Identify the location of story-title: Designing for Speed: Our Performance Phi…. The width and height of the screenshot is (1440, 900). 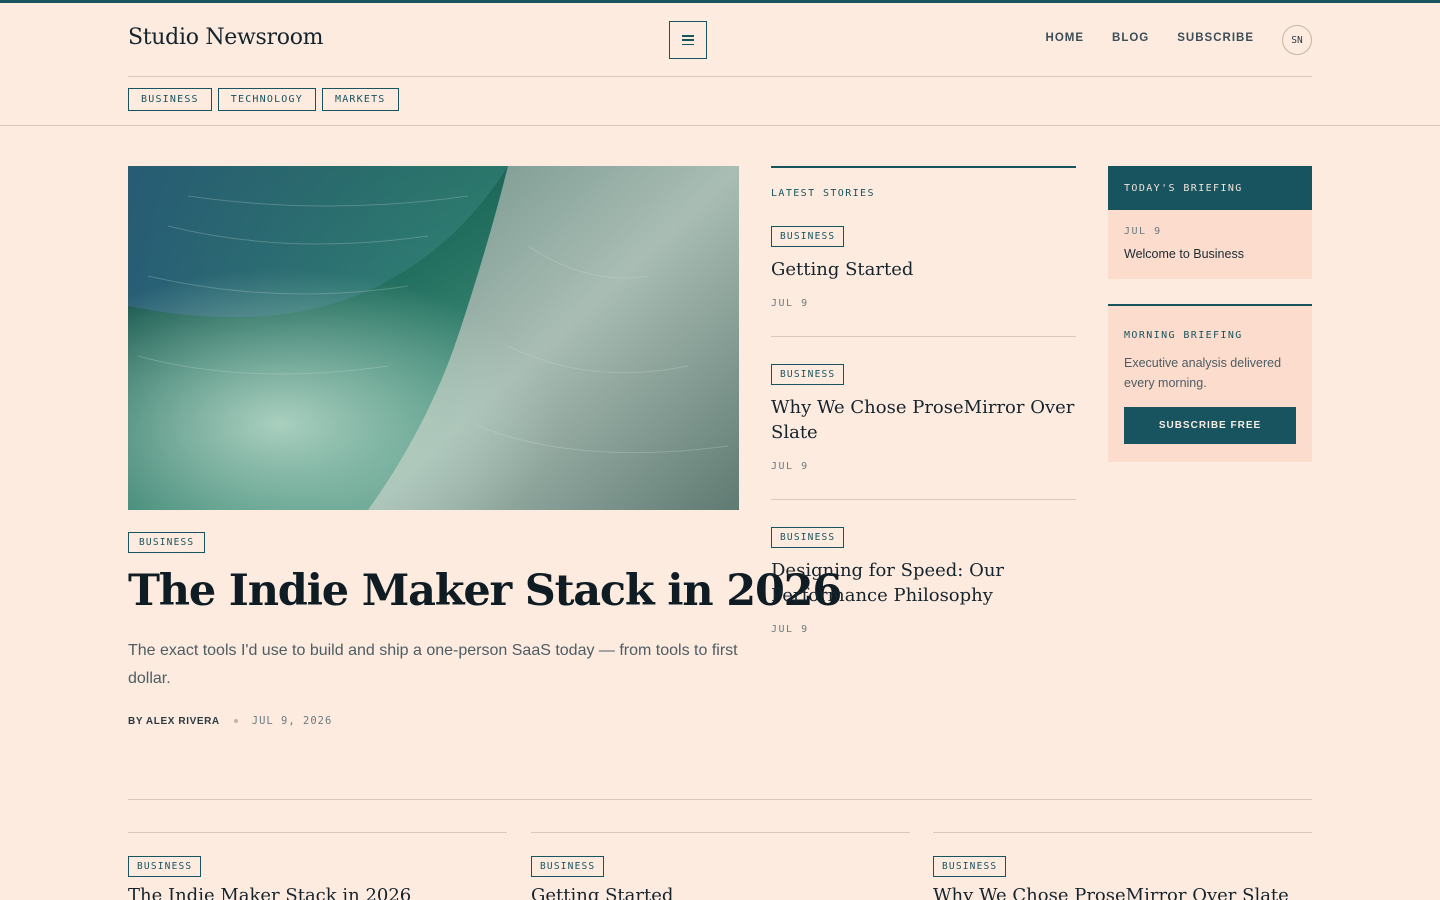
(923, 583).